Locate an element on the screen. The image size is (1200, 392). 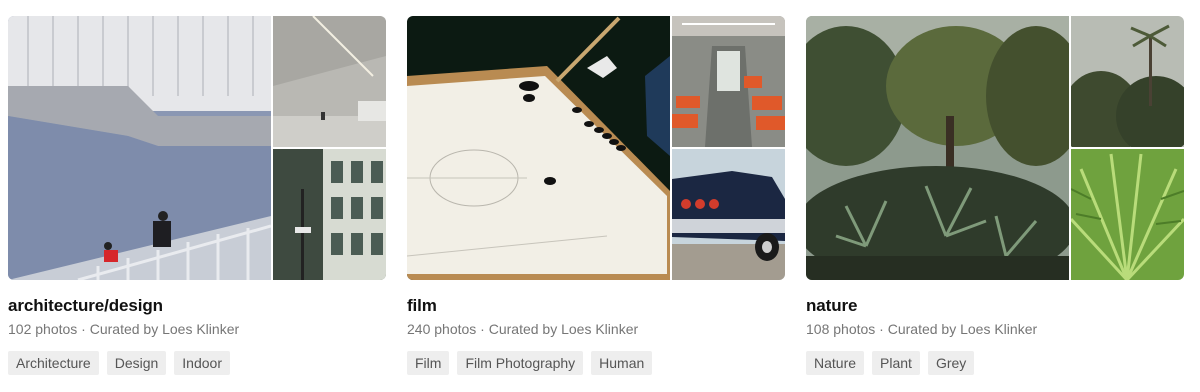
tag-list: Film Film Photography Human is located at coordinates (530, 363).